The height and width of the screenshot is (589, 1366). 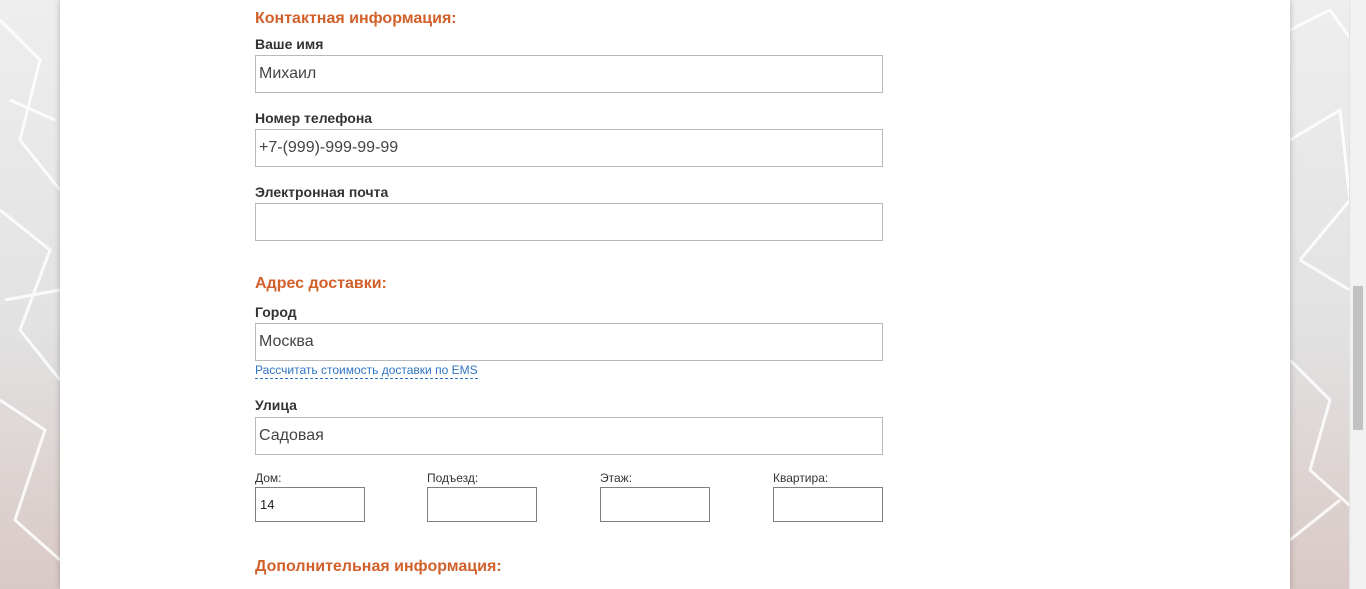 I want to click on phone-label: Номер телефона, so click(x=314, y=118).